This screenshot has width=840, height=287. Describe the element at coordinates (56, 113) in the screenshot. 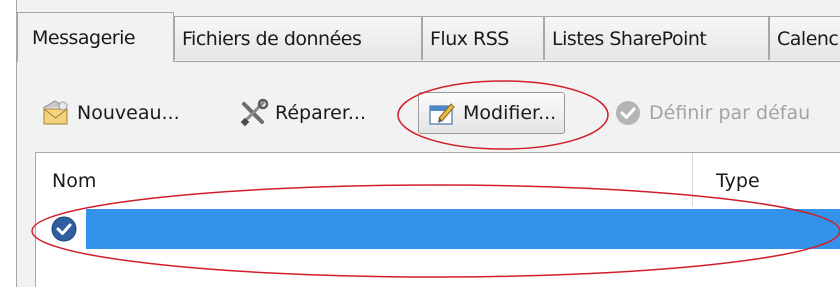

I see `new-account-icon` at that location.